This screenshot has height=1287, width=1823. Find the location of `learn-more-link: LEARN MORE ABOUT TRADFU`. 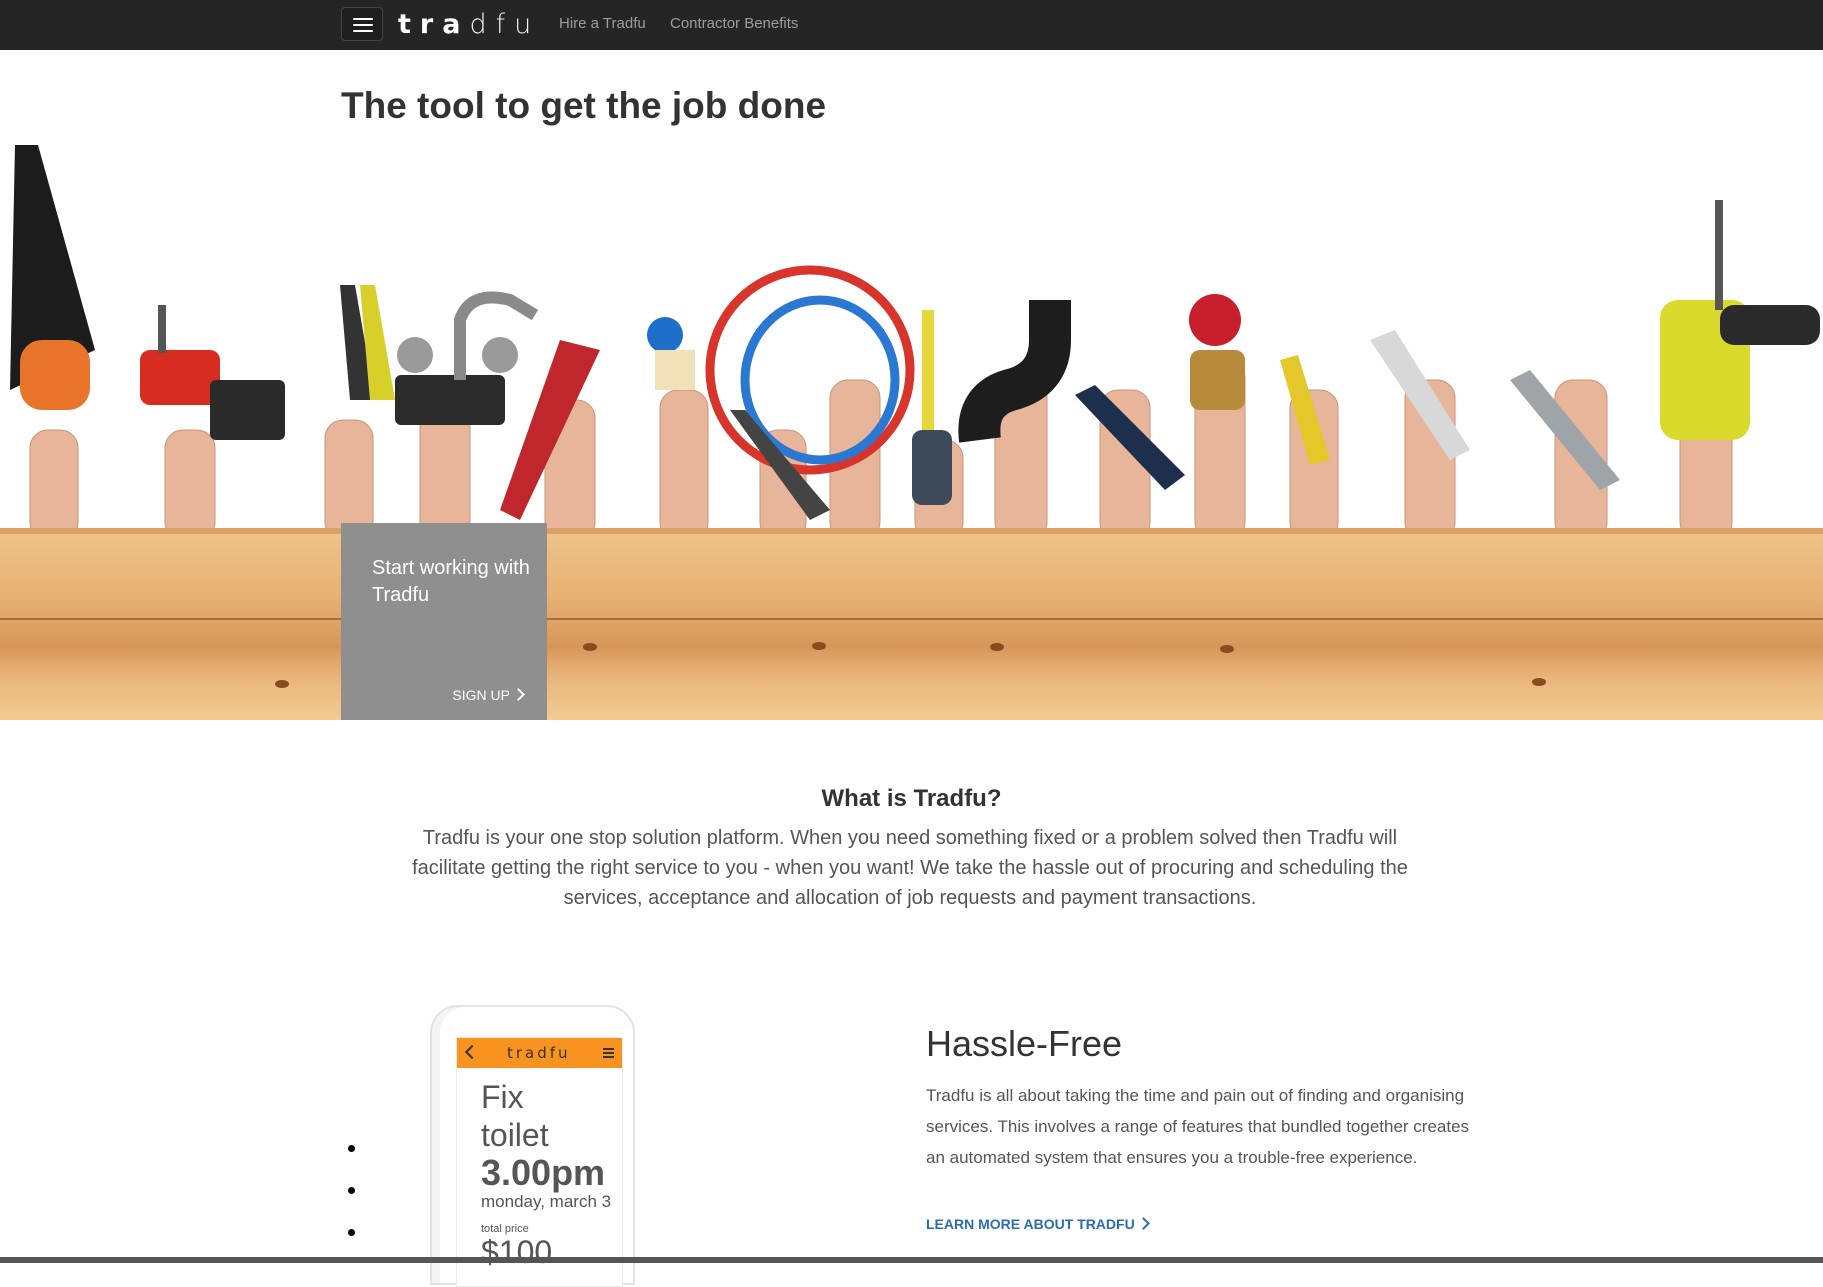

learn-more-link: LEARN MORE ABOUT TRADFU is located at coordinates (1038, 1224).